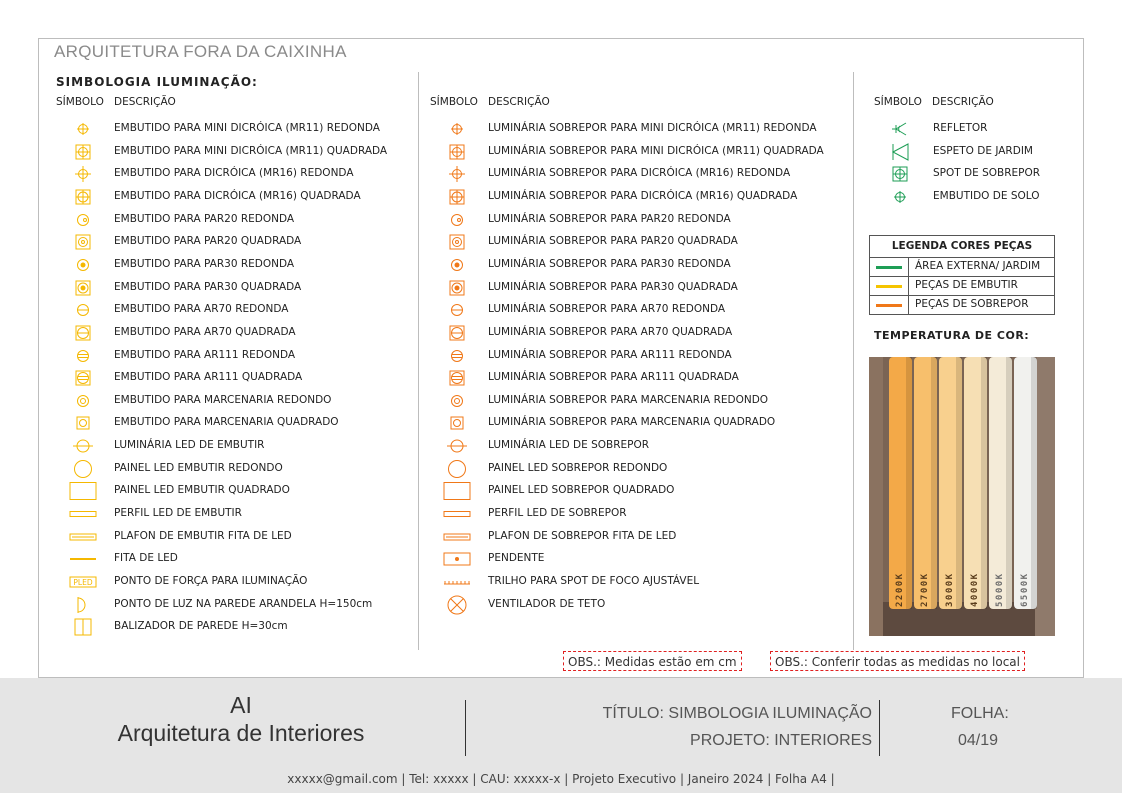 The image size is (1122, 793). I want to click on temperature-bar: 2200K, so click(900, 483).